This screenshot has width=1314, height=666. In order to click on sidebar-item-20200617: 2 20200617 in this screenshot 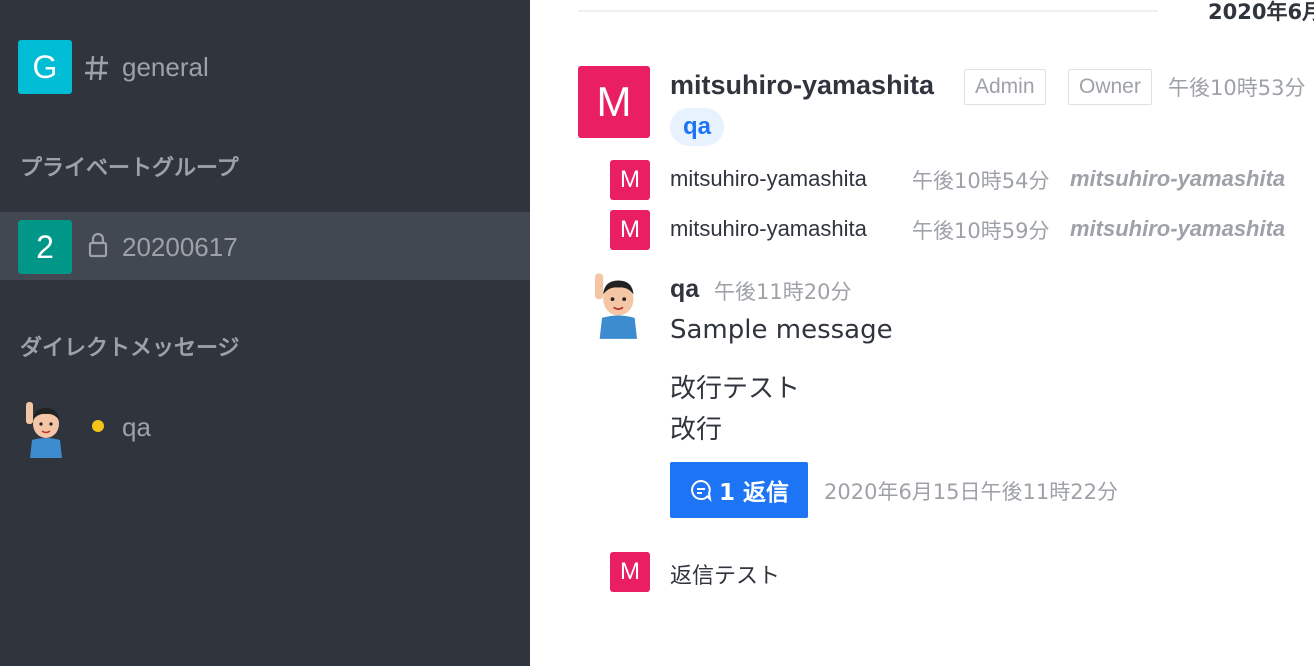, I will do `click(265, 246)`.